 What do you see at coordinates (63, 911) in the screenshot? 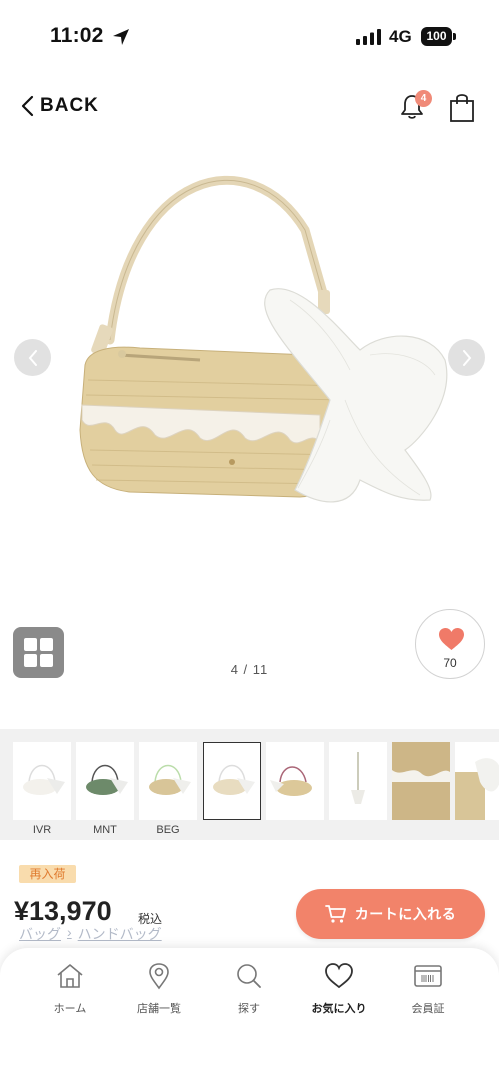
I see `price: ¥13,970` at bounding box center [63, 911].